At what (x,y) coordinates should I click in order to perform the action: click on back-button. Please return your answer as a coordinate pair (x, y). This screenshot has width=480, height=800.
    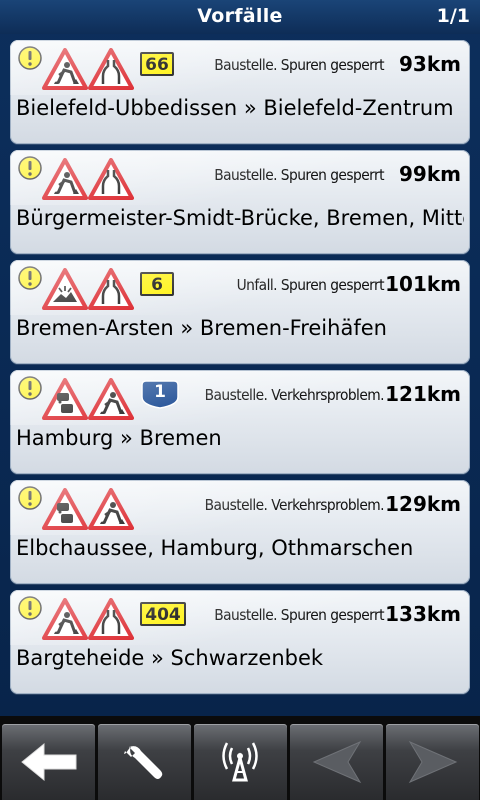
    Looking at the image, I should click on (48, 762).